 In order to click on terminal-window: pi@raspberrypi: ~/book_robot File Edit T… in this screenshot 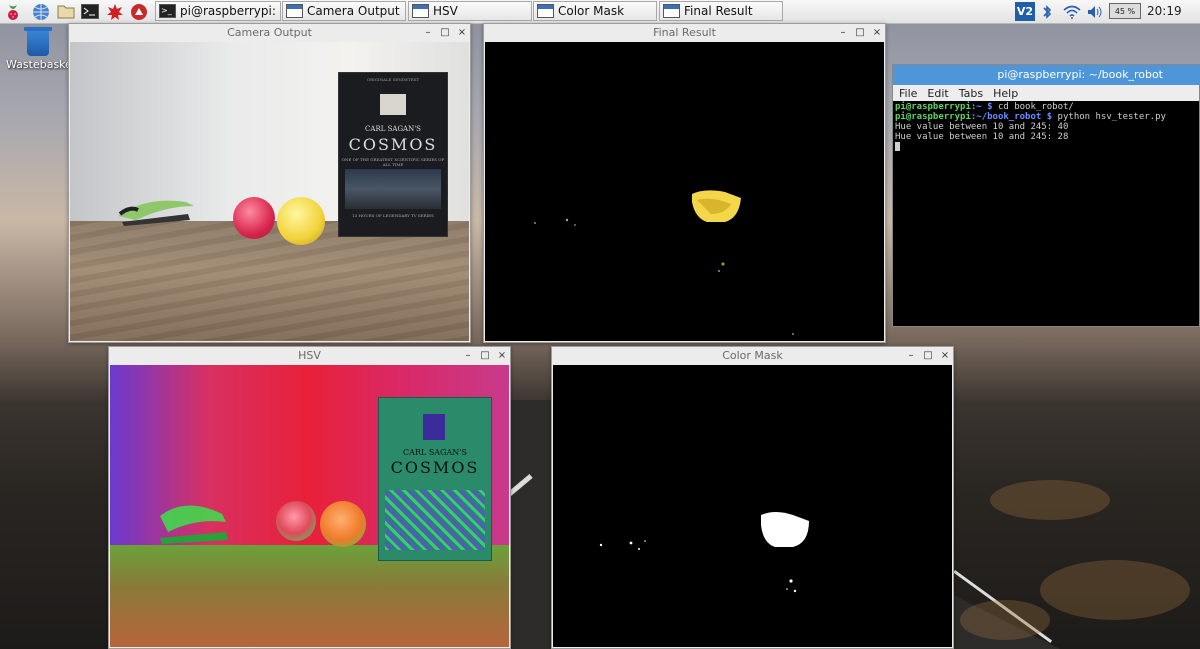, I will do `click(1046, 195)`.